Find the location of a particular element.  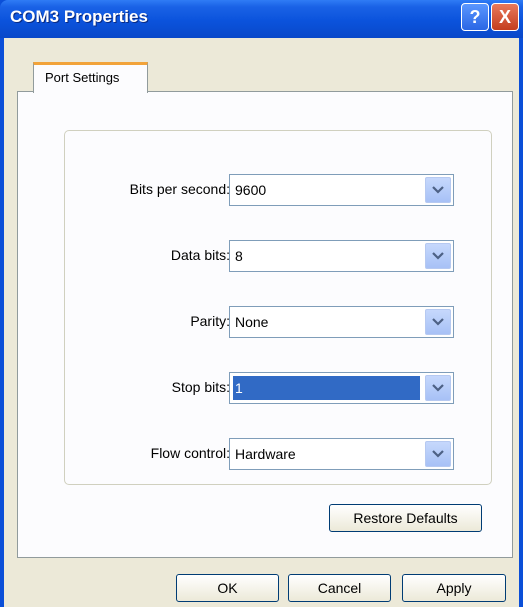

close-icon: X is located at coordinates (504, 16).